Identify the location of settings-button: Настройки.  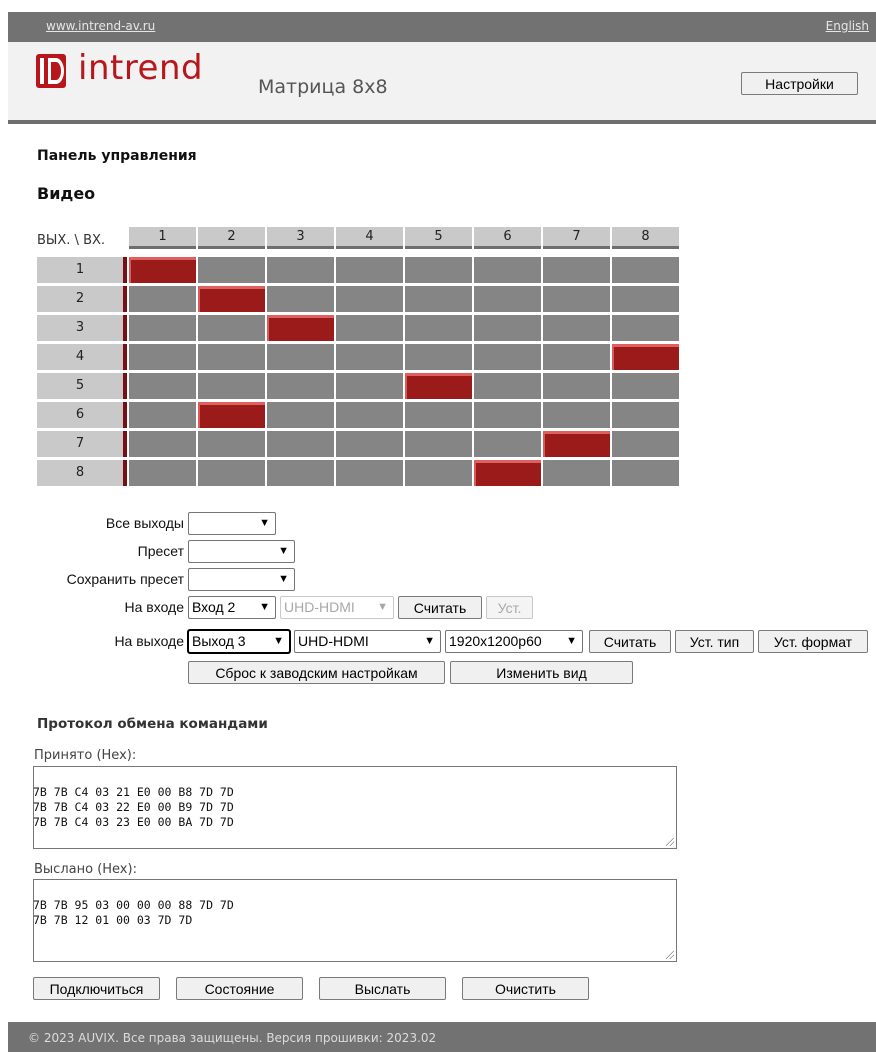
(799, 83).